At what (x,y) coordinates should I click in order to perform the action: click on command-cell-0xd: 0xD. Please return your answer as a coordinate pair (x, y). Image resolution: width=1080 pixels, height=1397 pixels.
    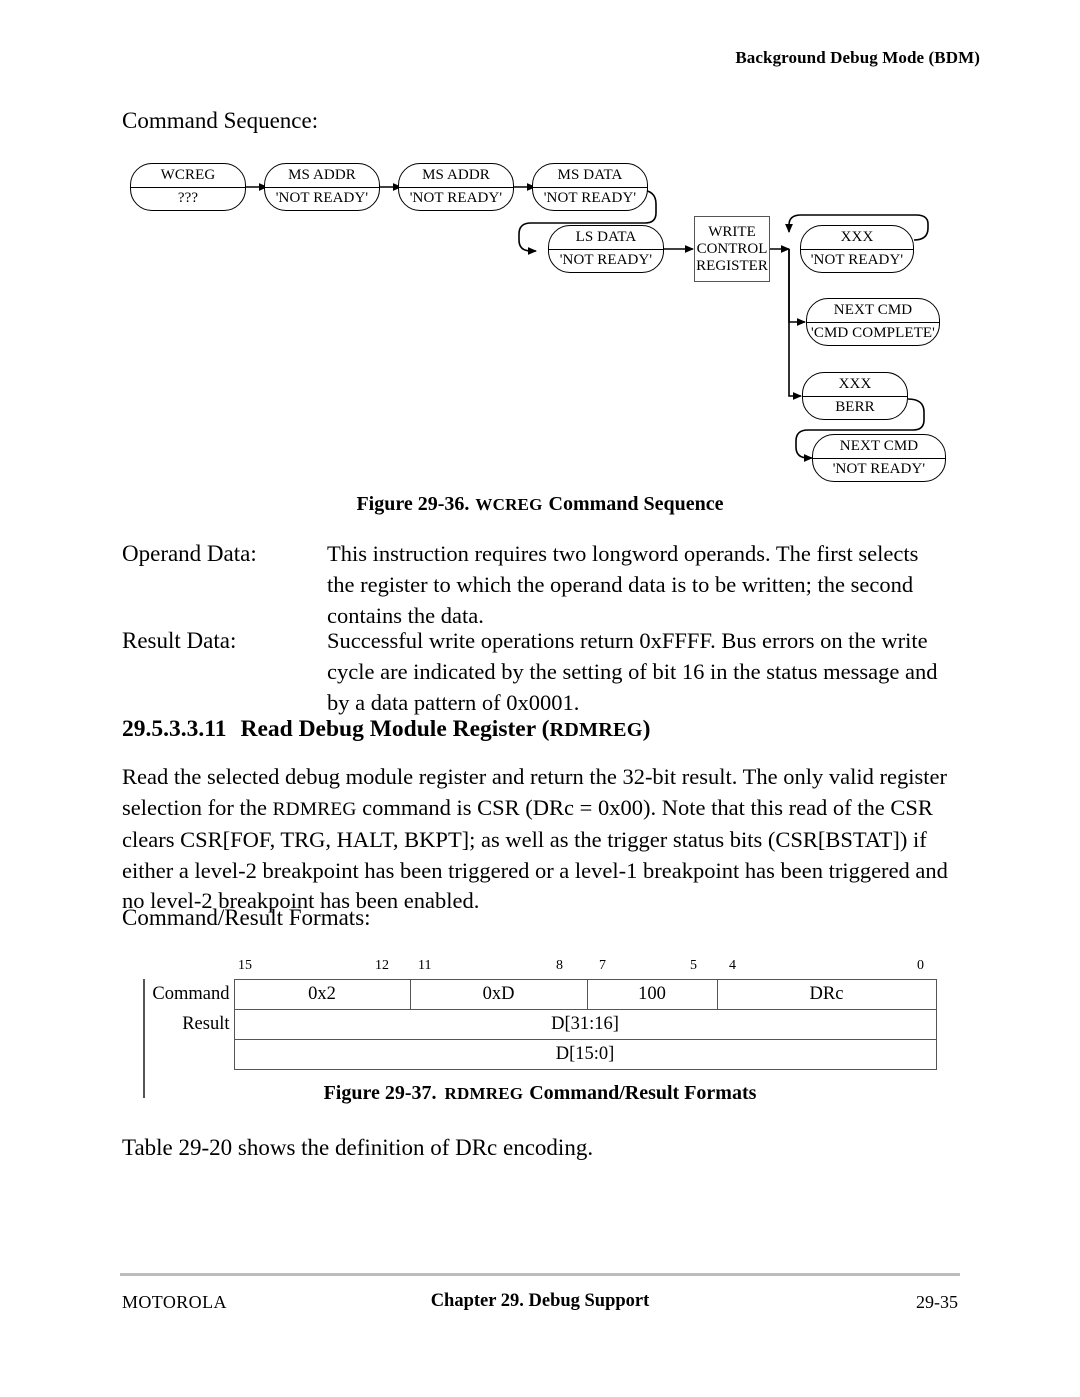
    Looking at the image, I should click on (498, 994).